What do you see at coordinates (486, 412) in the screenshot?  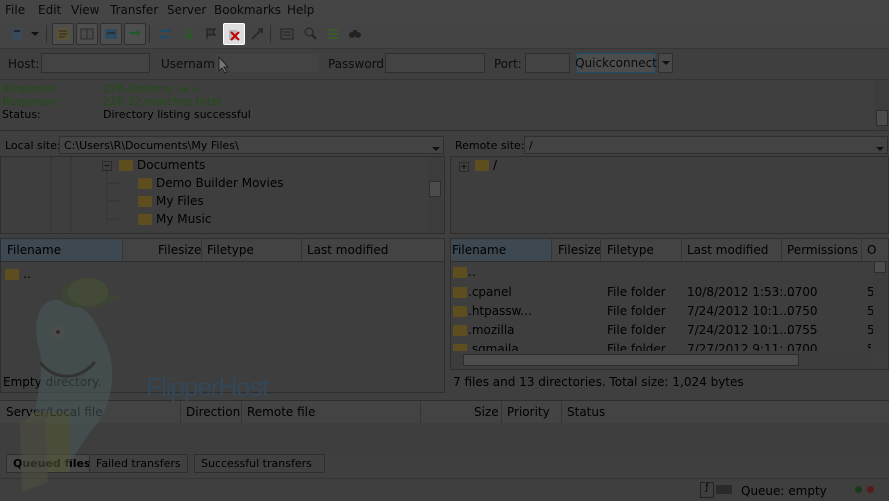 I see `column-size: Size` at bounding box center [486, 412].